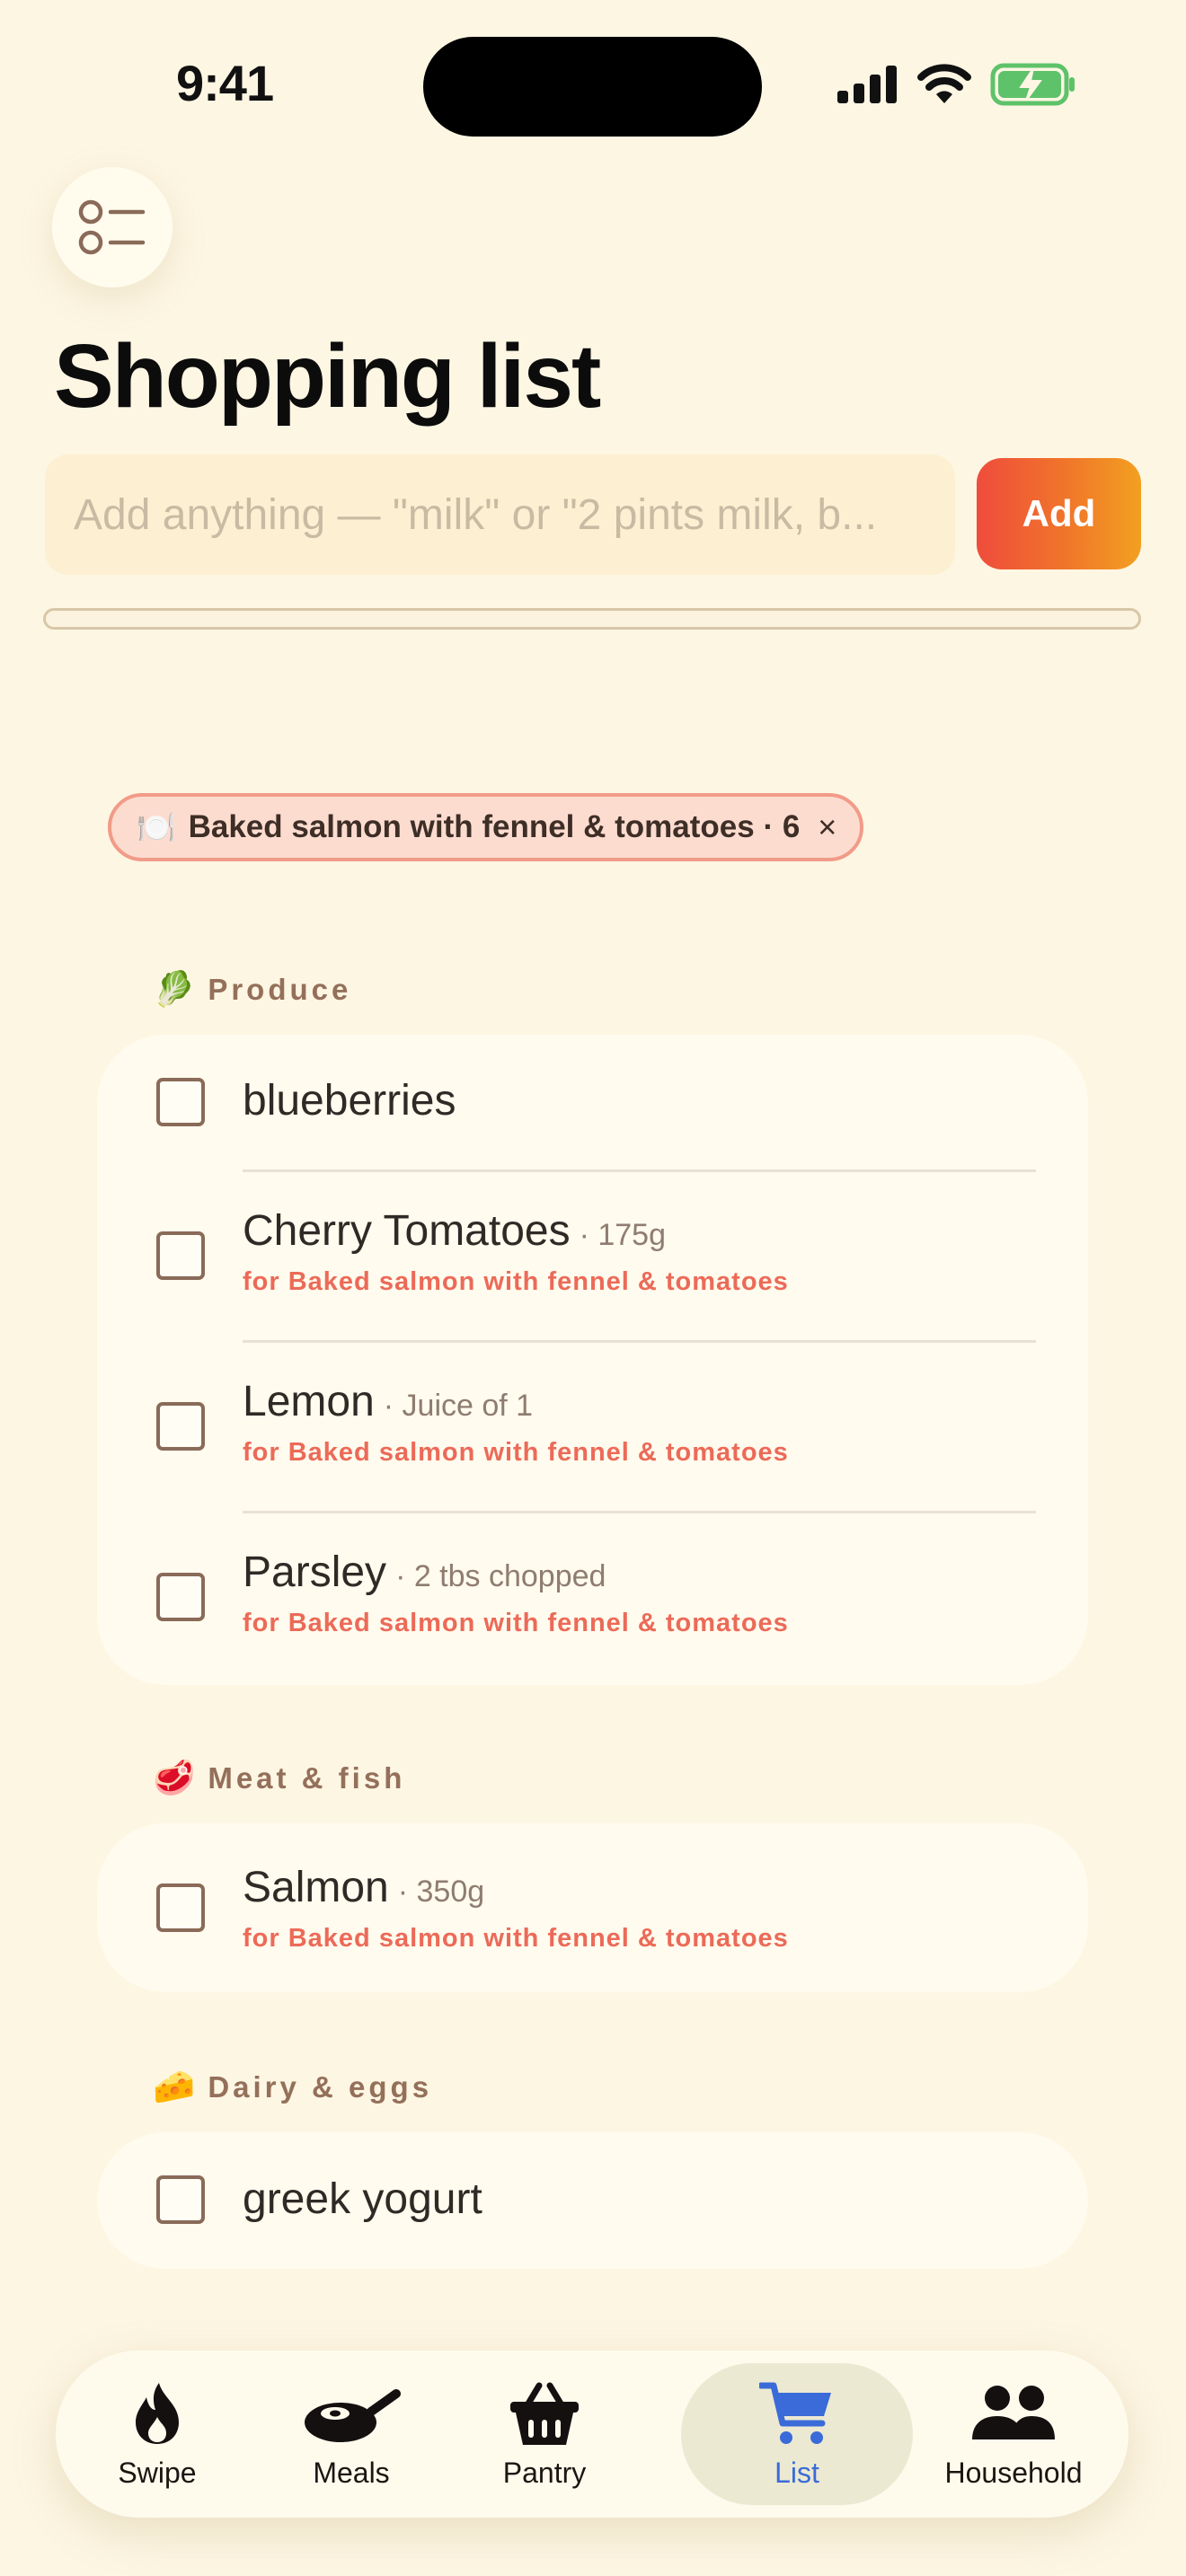  I want to click on tab-label: Household, so click(1013, 2473).